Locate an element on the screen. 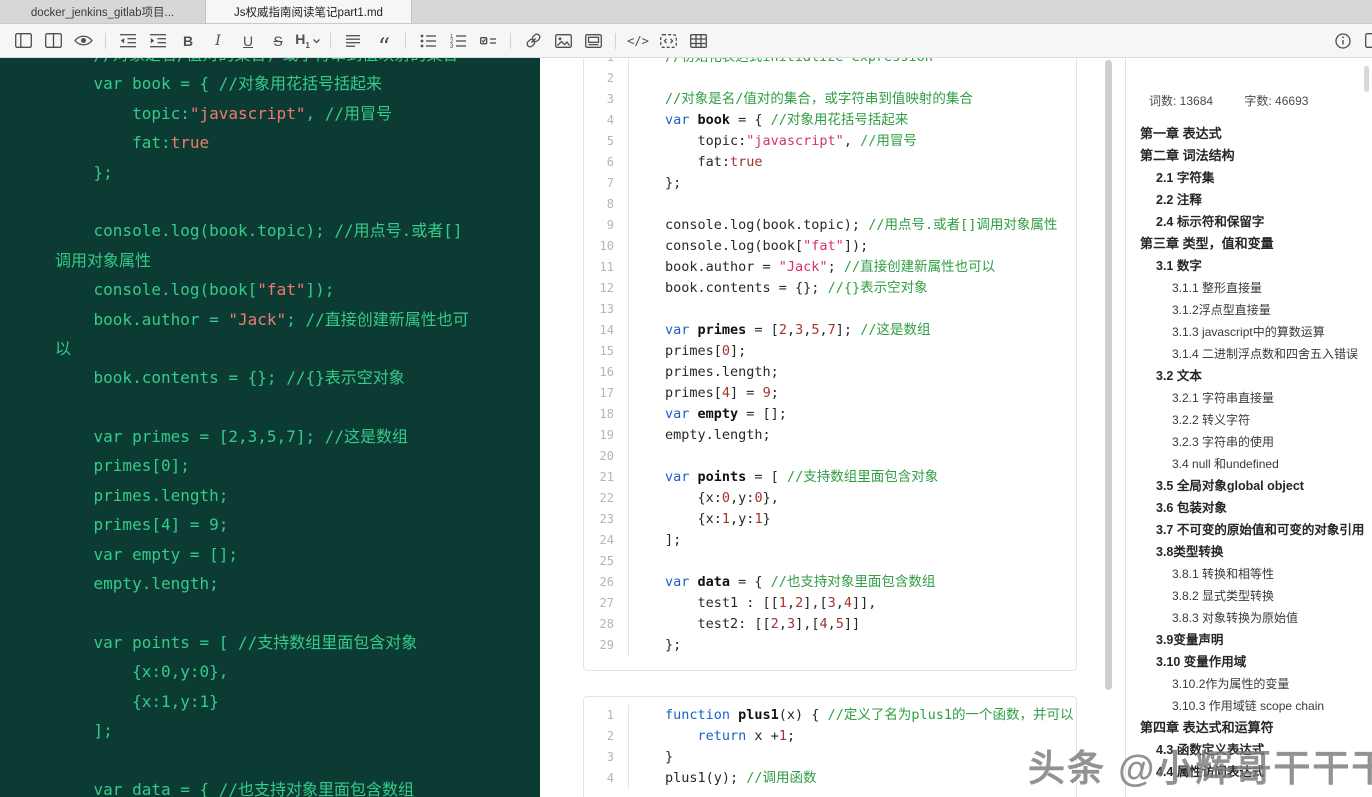  outline-item: 第一章 表达式 is located at coordinates (1256, 134).